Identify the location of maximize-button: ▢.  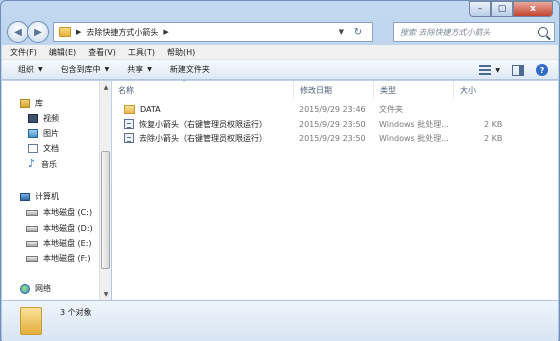
(502, 9).